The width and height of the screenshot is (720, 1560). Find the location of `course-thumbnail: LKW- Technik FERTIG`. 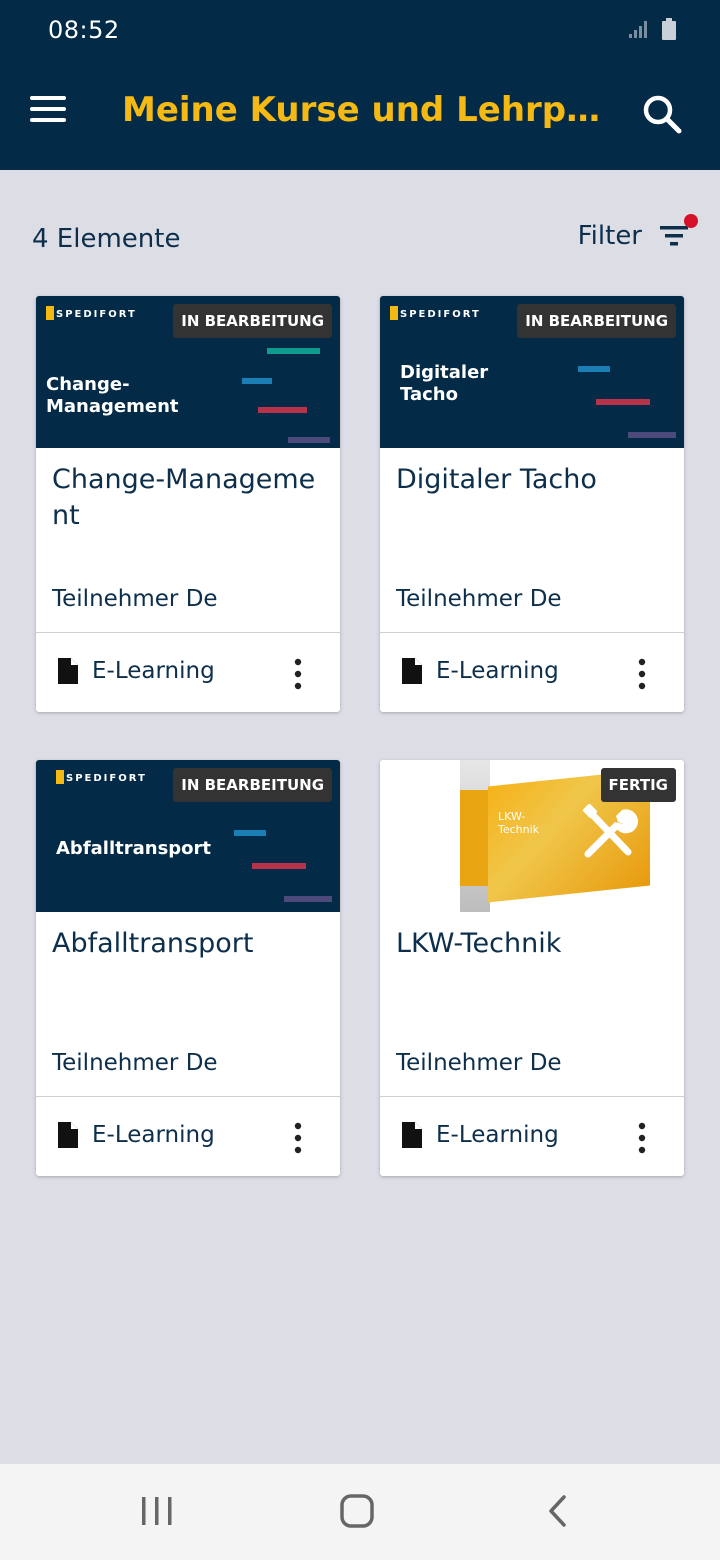

course-thumbnail: LKW- Technik FERTIG is located at coordinates (532, 836).